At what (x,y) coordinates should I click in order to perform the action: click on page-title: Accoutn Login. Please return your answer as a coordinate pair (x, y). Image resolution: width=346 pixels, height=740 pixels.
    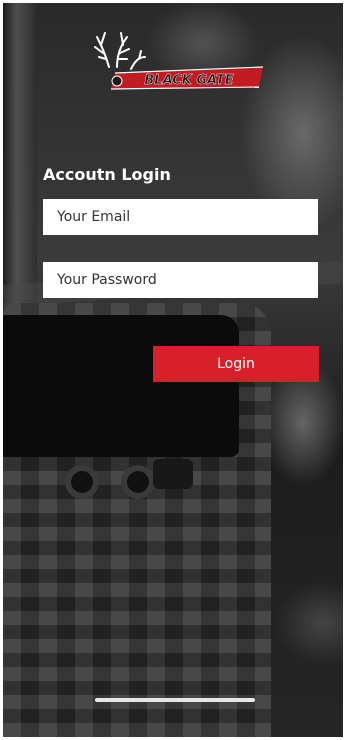
    Looking at the image, I should click on (107, 174).